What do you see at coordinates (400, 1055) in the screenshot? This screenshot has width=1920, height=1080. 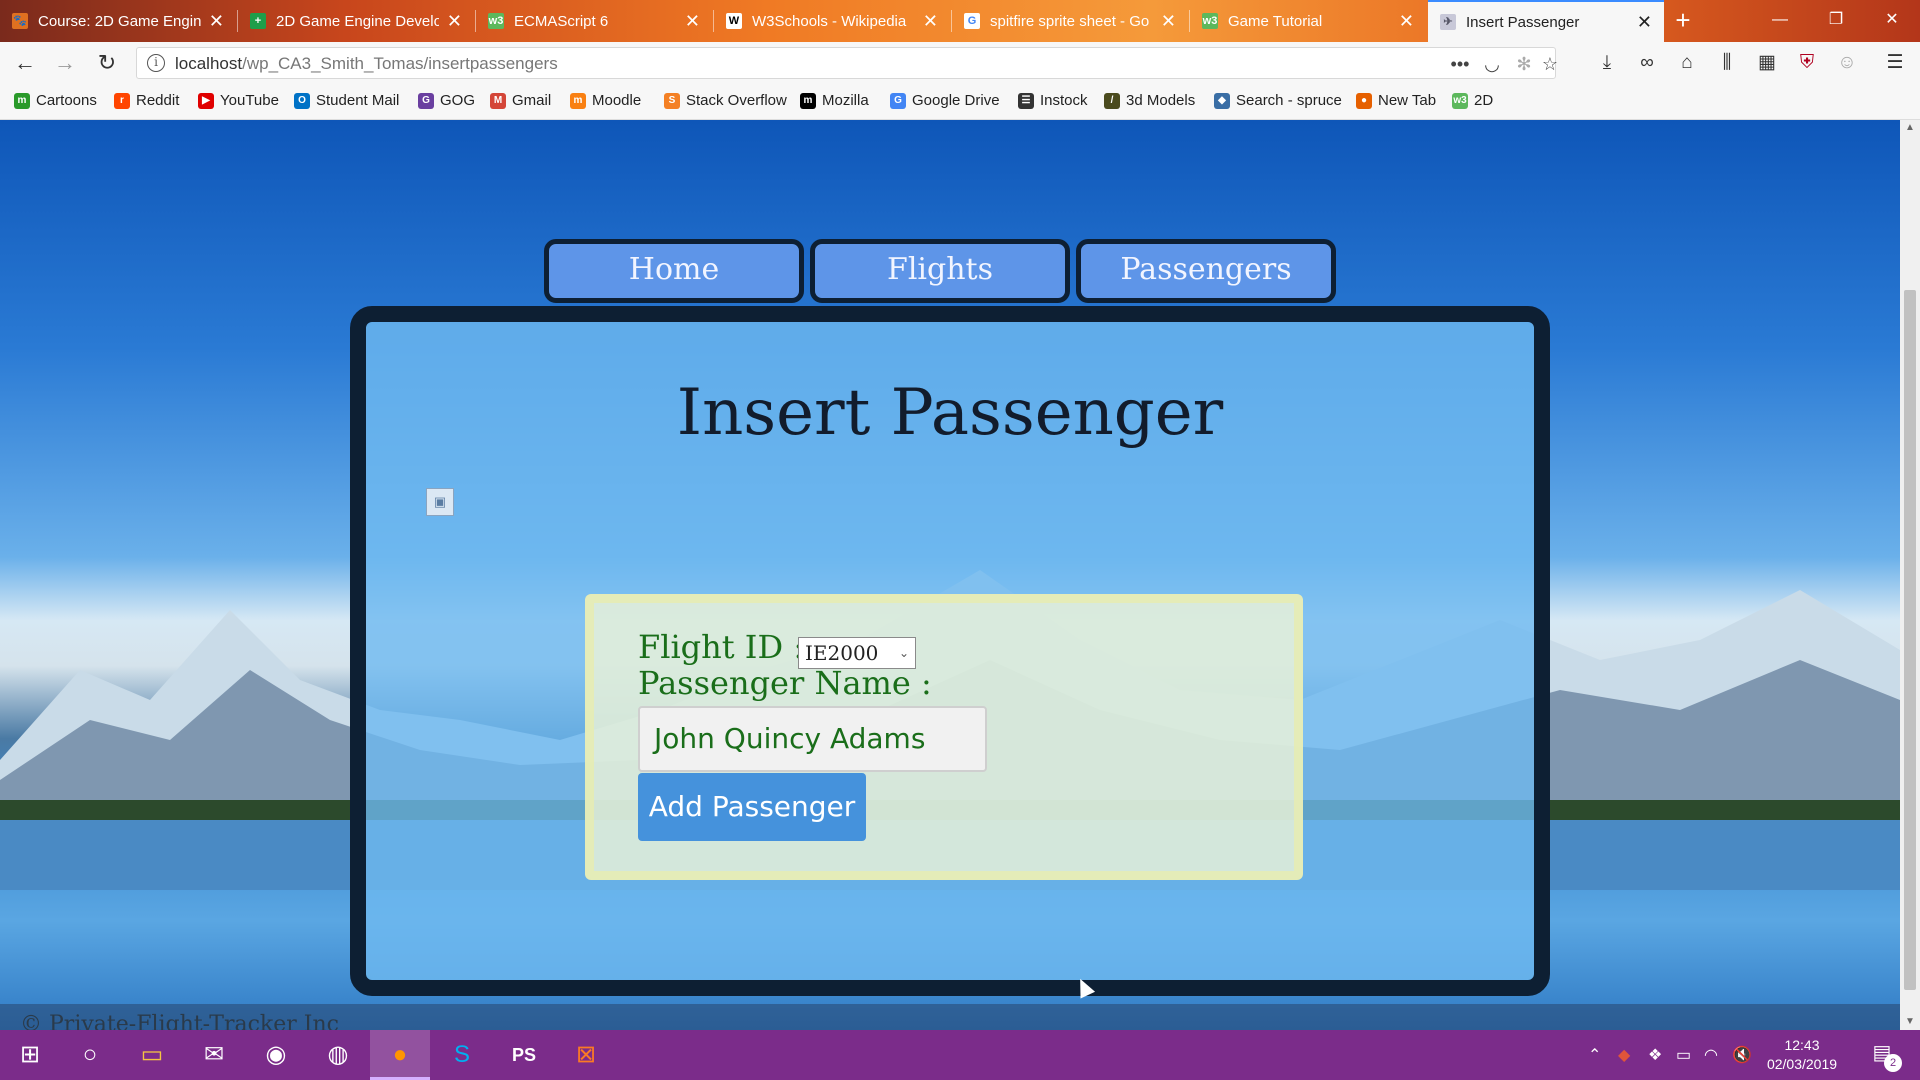 I see `firefox-icon: ●` at bounding box center [400, 1055].